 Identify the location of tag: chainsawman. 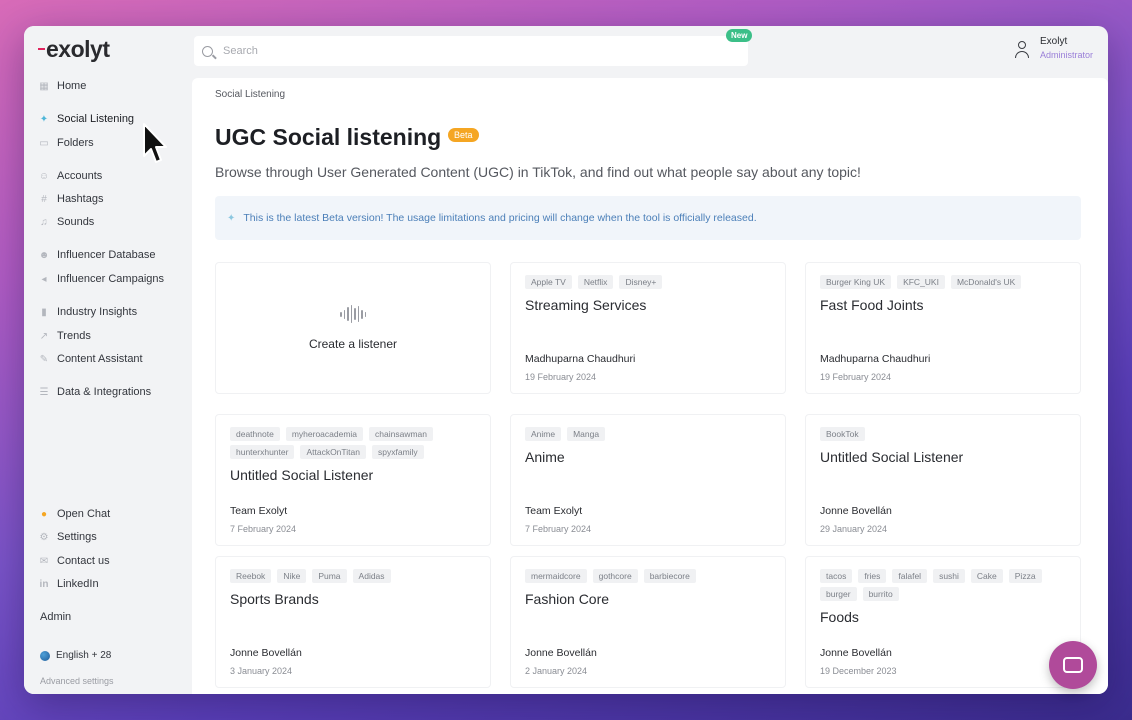
(401, 434).